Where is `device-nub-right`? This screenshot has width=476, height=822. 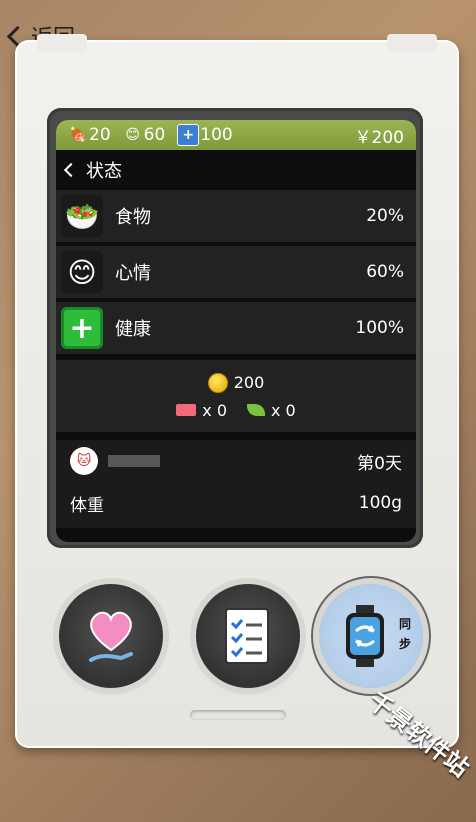 device-nub-right is located at coordinates (412, 43).